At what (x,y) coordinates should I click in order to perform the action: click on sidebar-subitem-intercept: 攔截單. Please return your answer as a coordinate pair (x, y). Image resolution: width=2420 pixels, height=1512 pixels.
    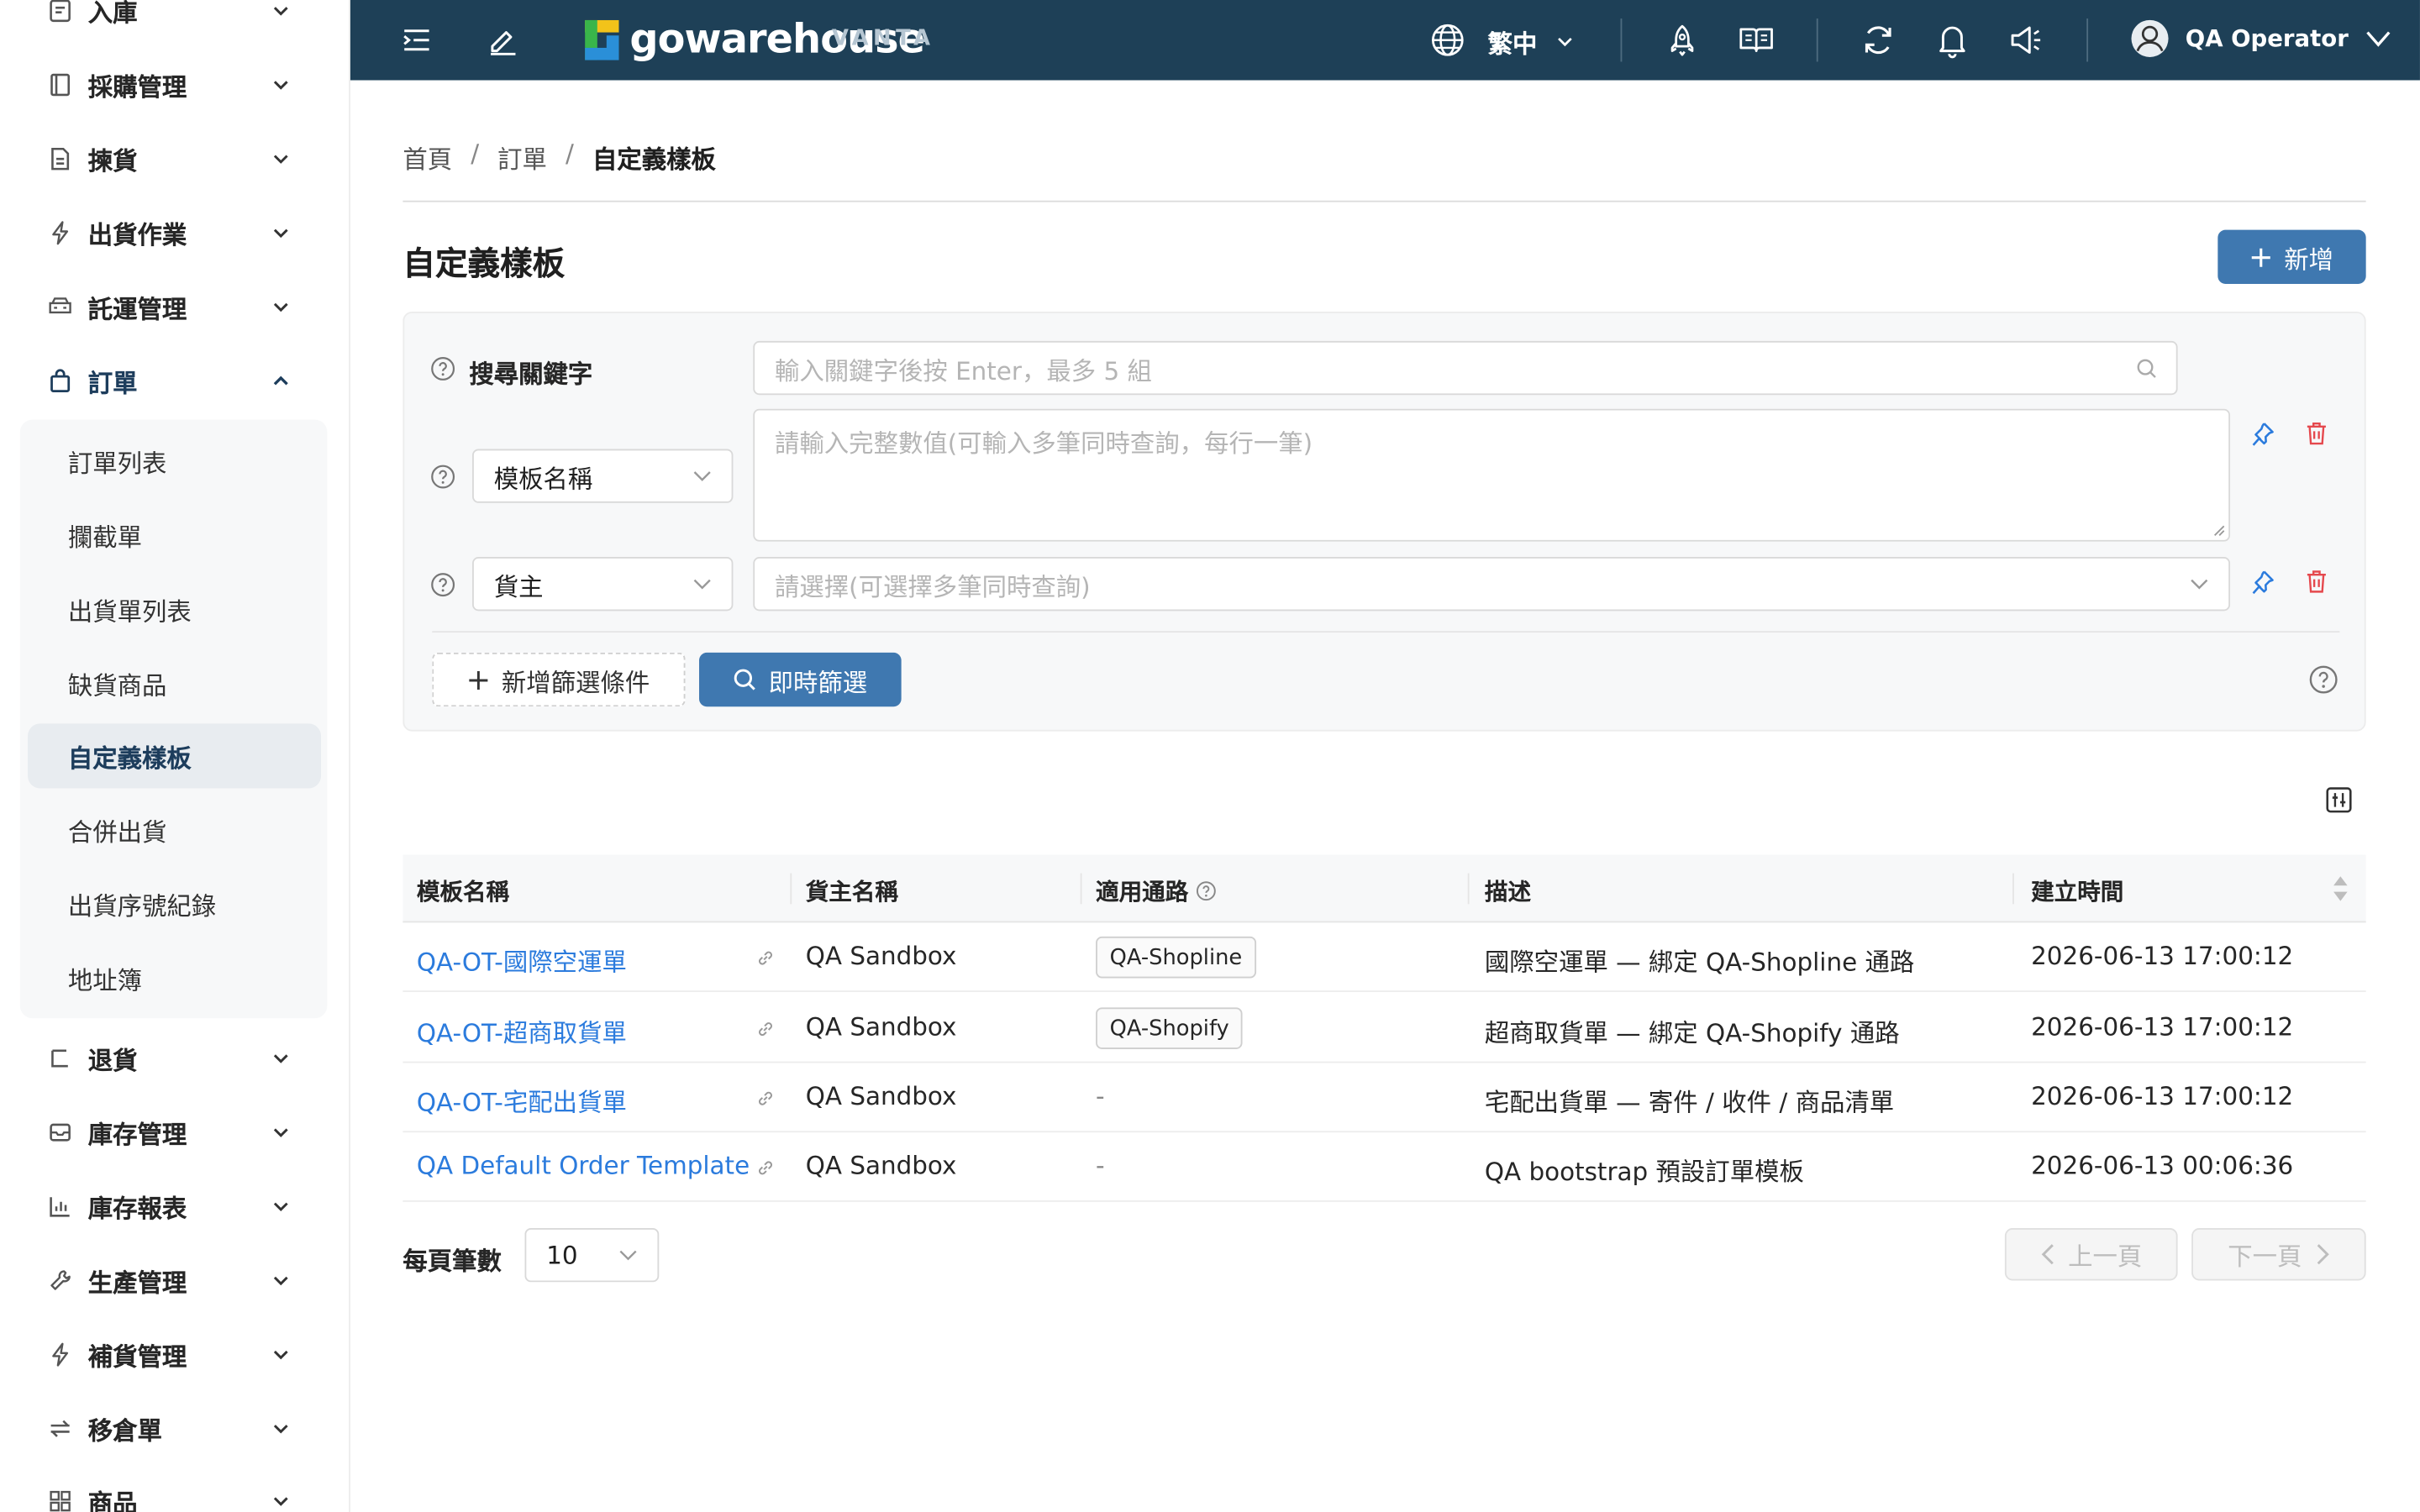
    Looking at the image, I should click on (174, 535).